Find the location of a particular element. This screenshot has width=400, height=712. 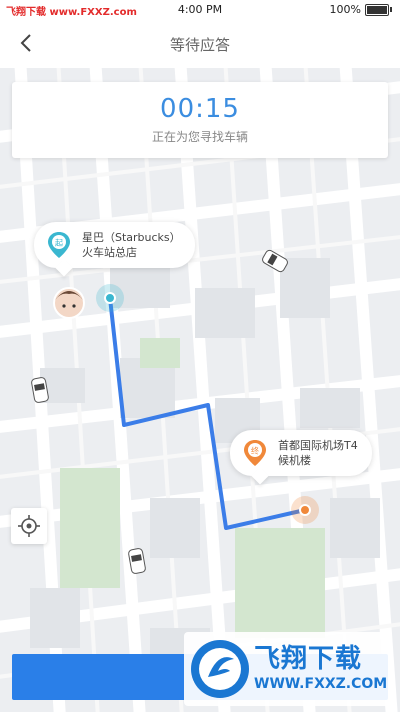

destination-bubble: 终 首都国际机场T4 候机楼 is located at coordinates (301, 453).